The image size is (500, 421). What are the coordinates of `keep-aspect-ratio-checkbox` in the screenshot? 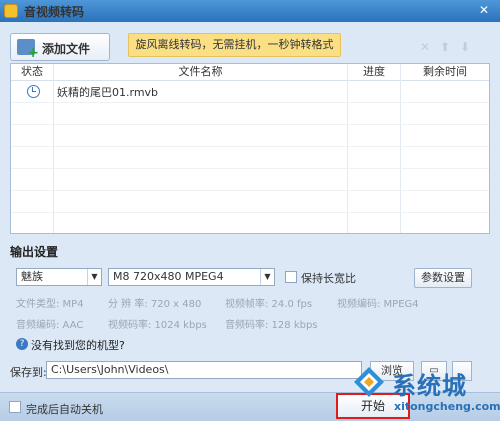 It's located at (291, 277).